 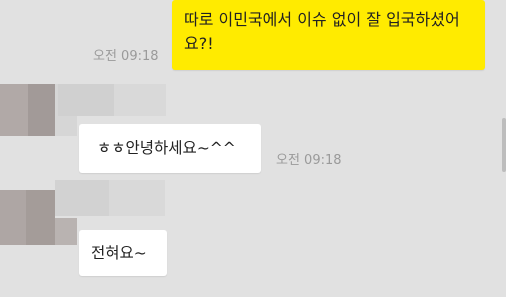 What do you see at coordinates (119, 253) in the screenshot?
I see `message-text: 전혀요~` at bounding box center [119, 253].